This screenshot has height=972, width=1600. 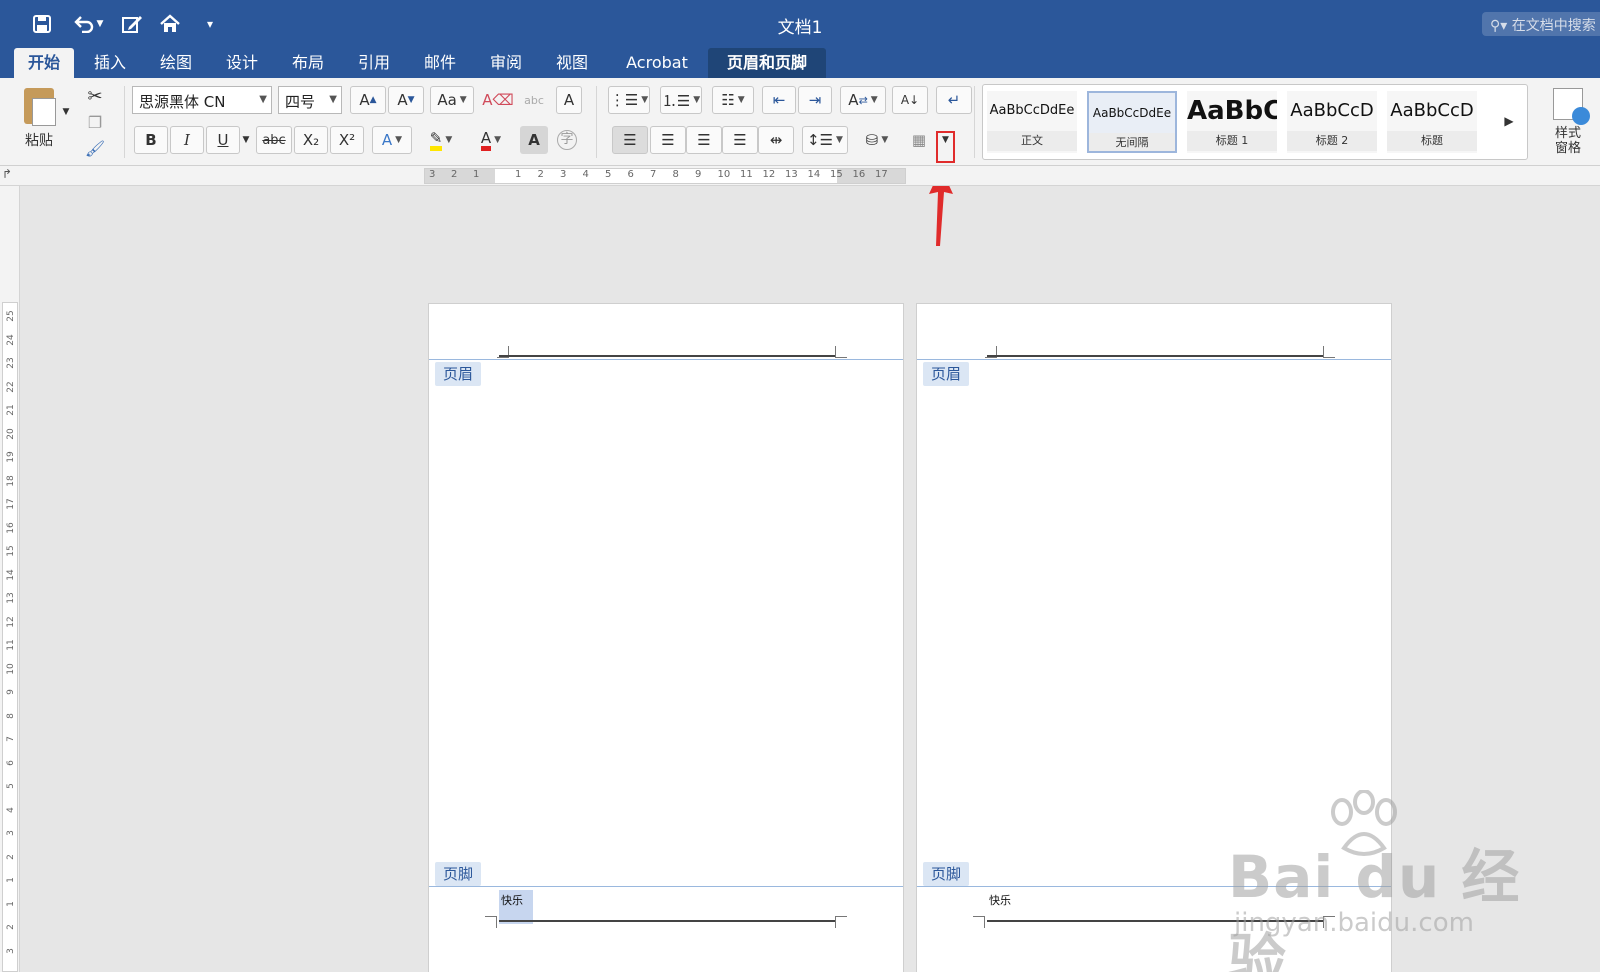 What do you see at coordinates (800, 24) in the screenshot?
I see `title-bar: ▼ ▾ 文档1 ⚲▾ 在文档中搜索` at bounding box center [800, 24].